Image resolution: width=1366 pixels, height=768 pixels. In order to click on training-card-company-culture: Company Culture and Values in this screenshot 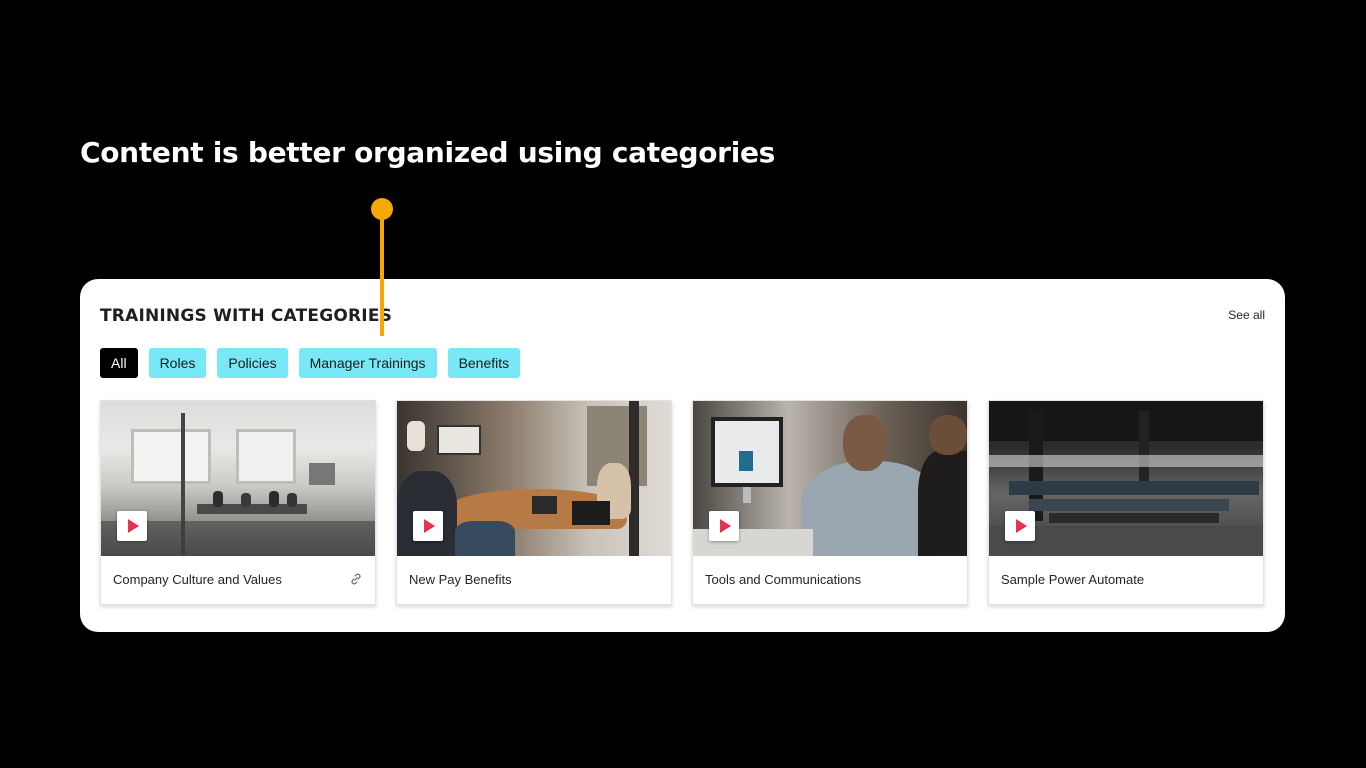, I will do `click(238, 502)`.